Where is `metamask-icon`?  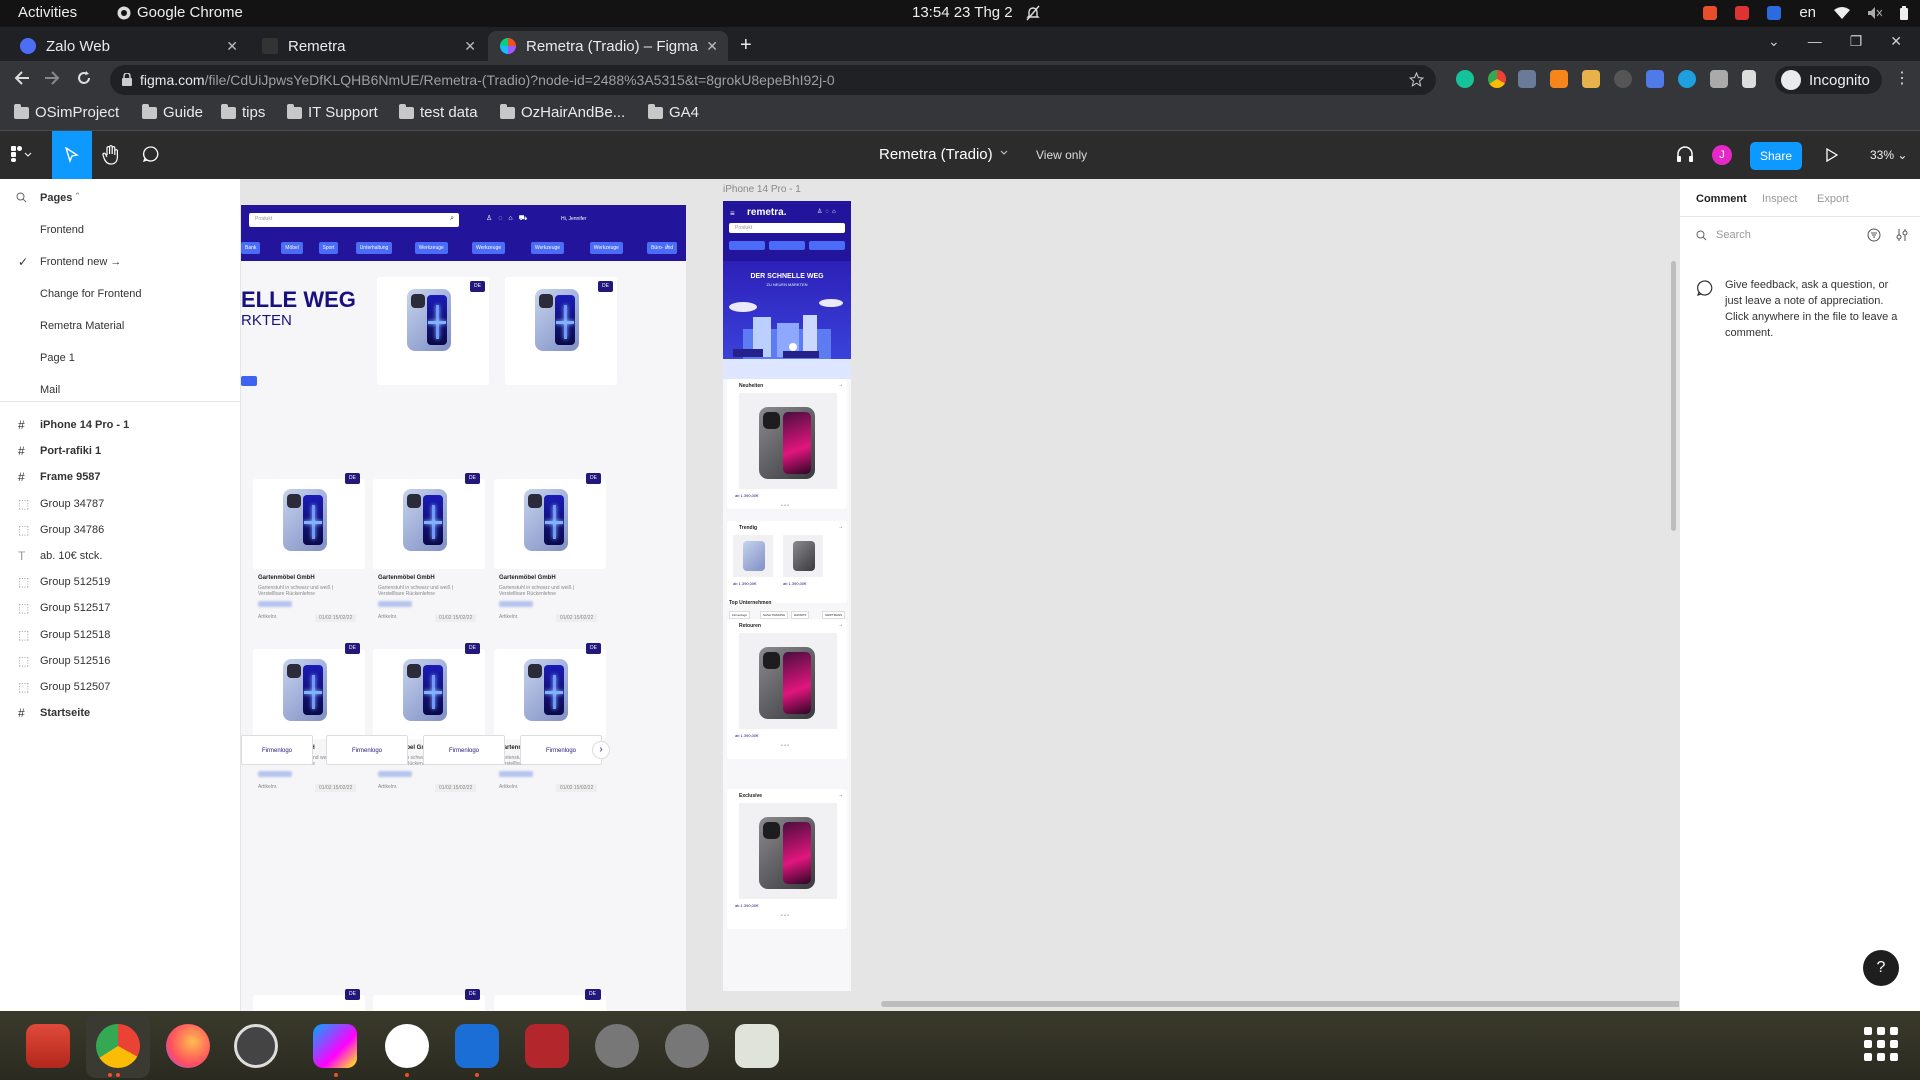
metamask-icon is located at coordinates (1559, 79).